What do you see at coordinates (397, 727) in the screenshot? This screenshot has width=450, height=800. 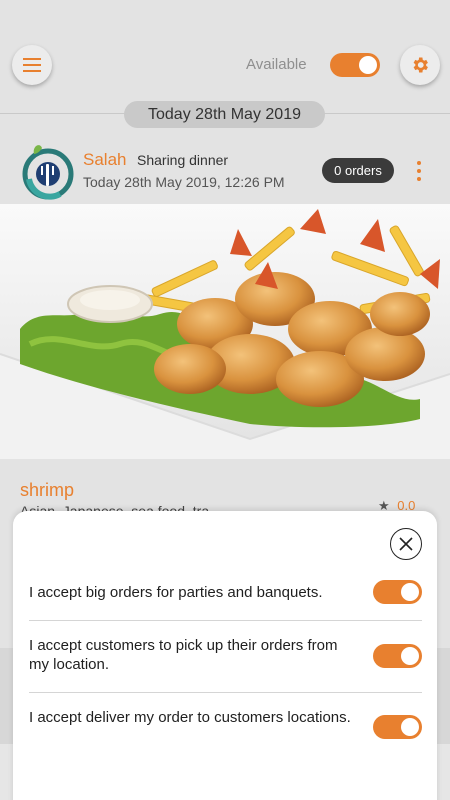 I see `delivery-toggle` at bounding box center [397, 727].